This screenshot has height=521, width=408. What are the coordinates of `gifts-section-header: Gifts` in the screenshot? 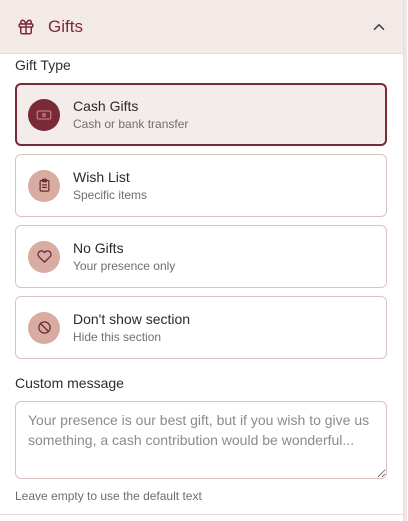 It's located at (201, 27).